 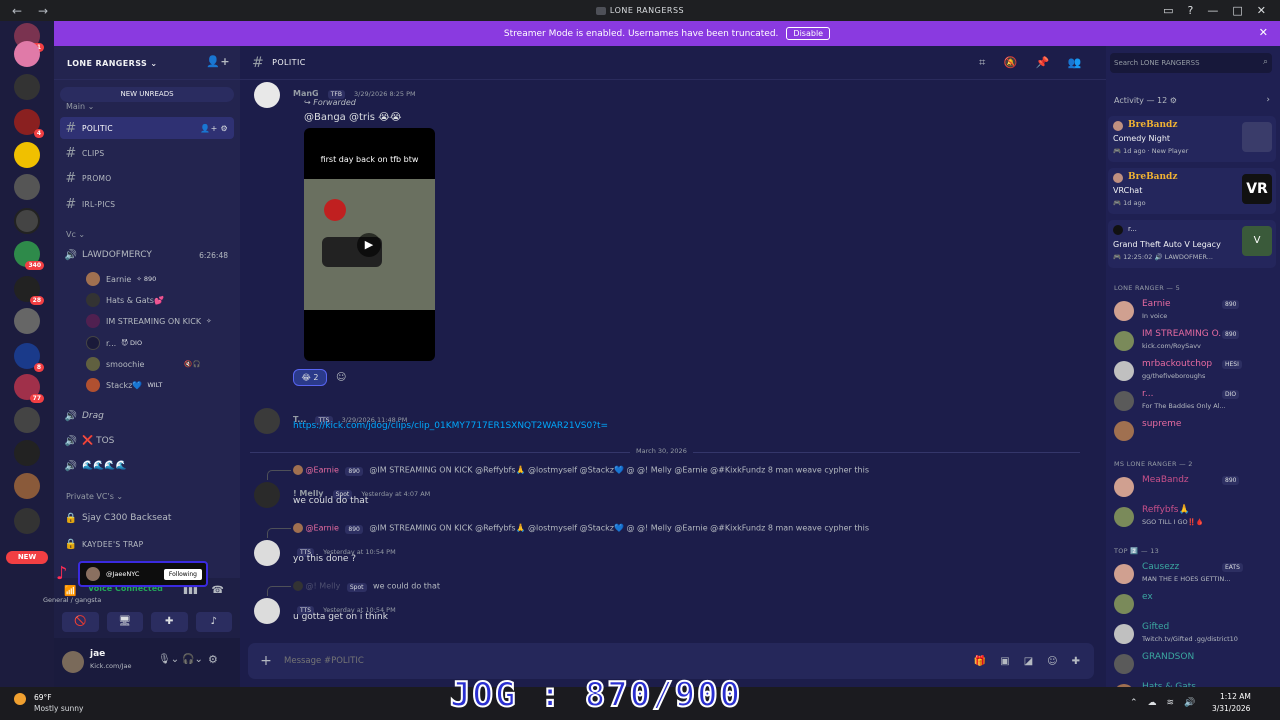 What do you see at coordinates (190, 591) in the screenshot?
I see `noise-icon: ▮▮▮` at bounding box center [190, 591].